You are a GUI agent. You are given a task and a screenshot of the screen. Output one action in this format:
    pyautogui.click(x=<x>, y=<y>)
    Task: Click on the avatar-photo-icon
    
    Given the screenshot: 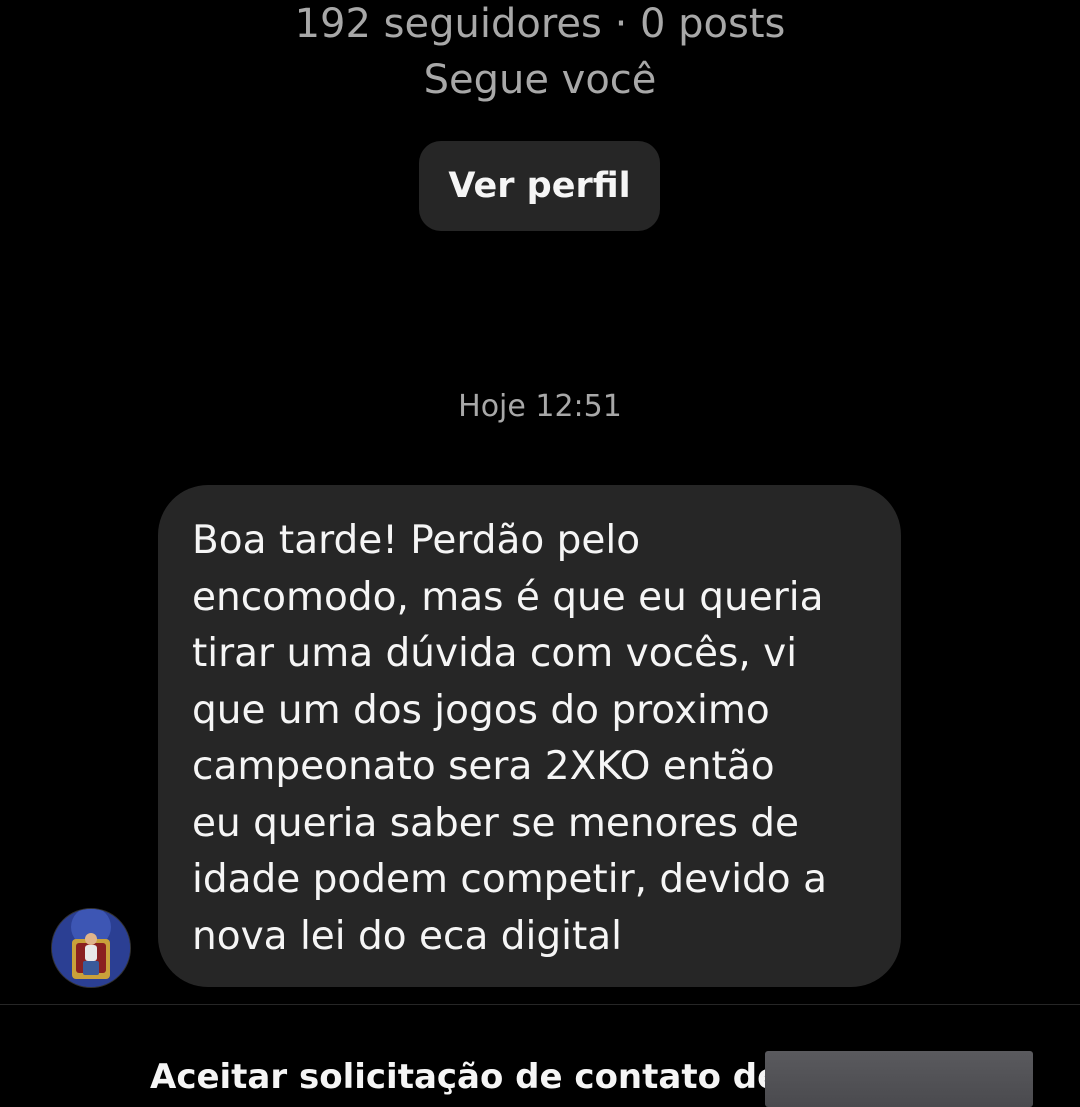 What is the action you would take?
    pyautogui.click(x=91, y=948)
    